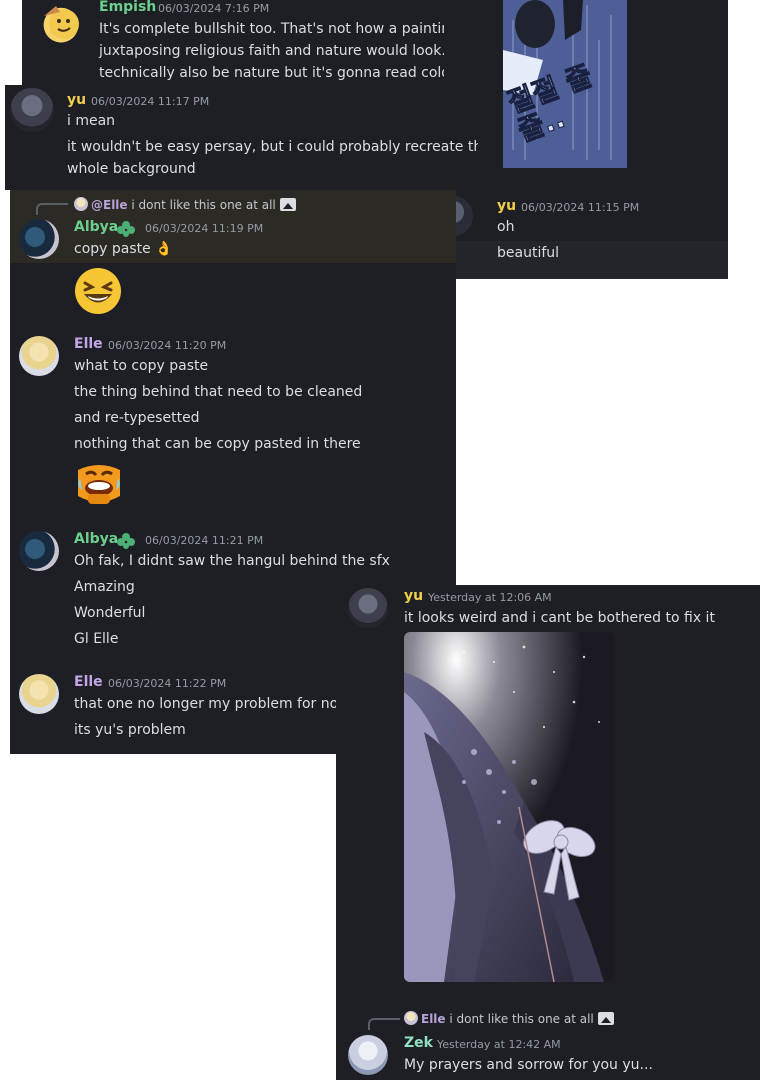  I want to click on timestamp: 06/03/2024 11:19 PM, so click(204, 228).